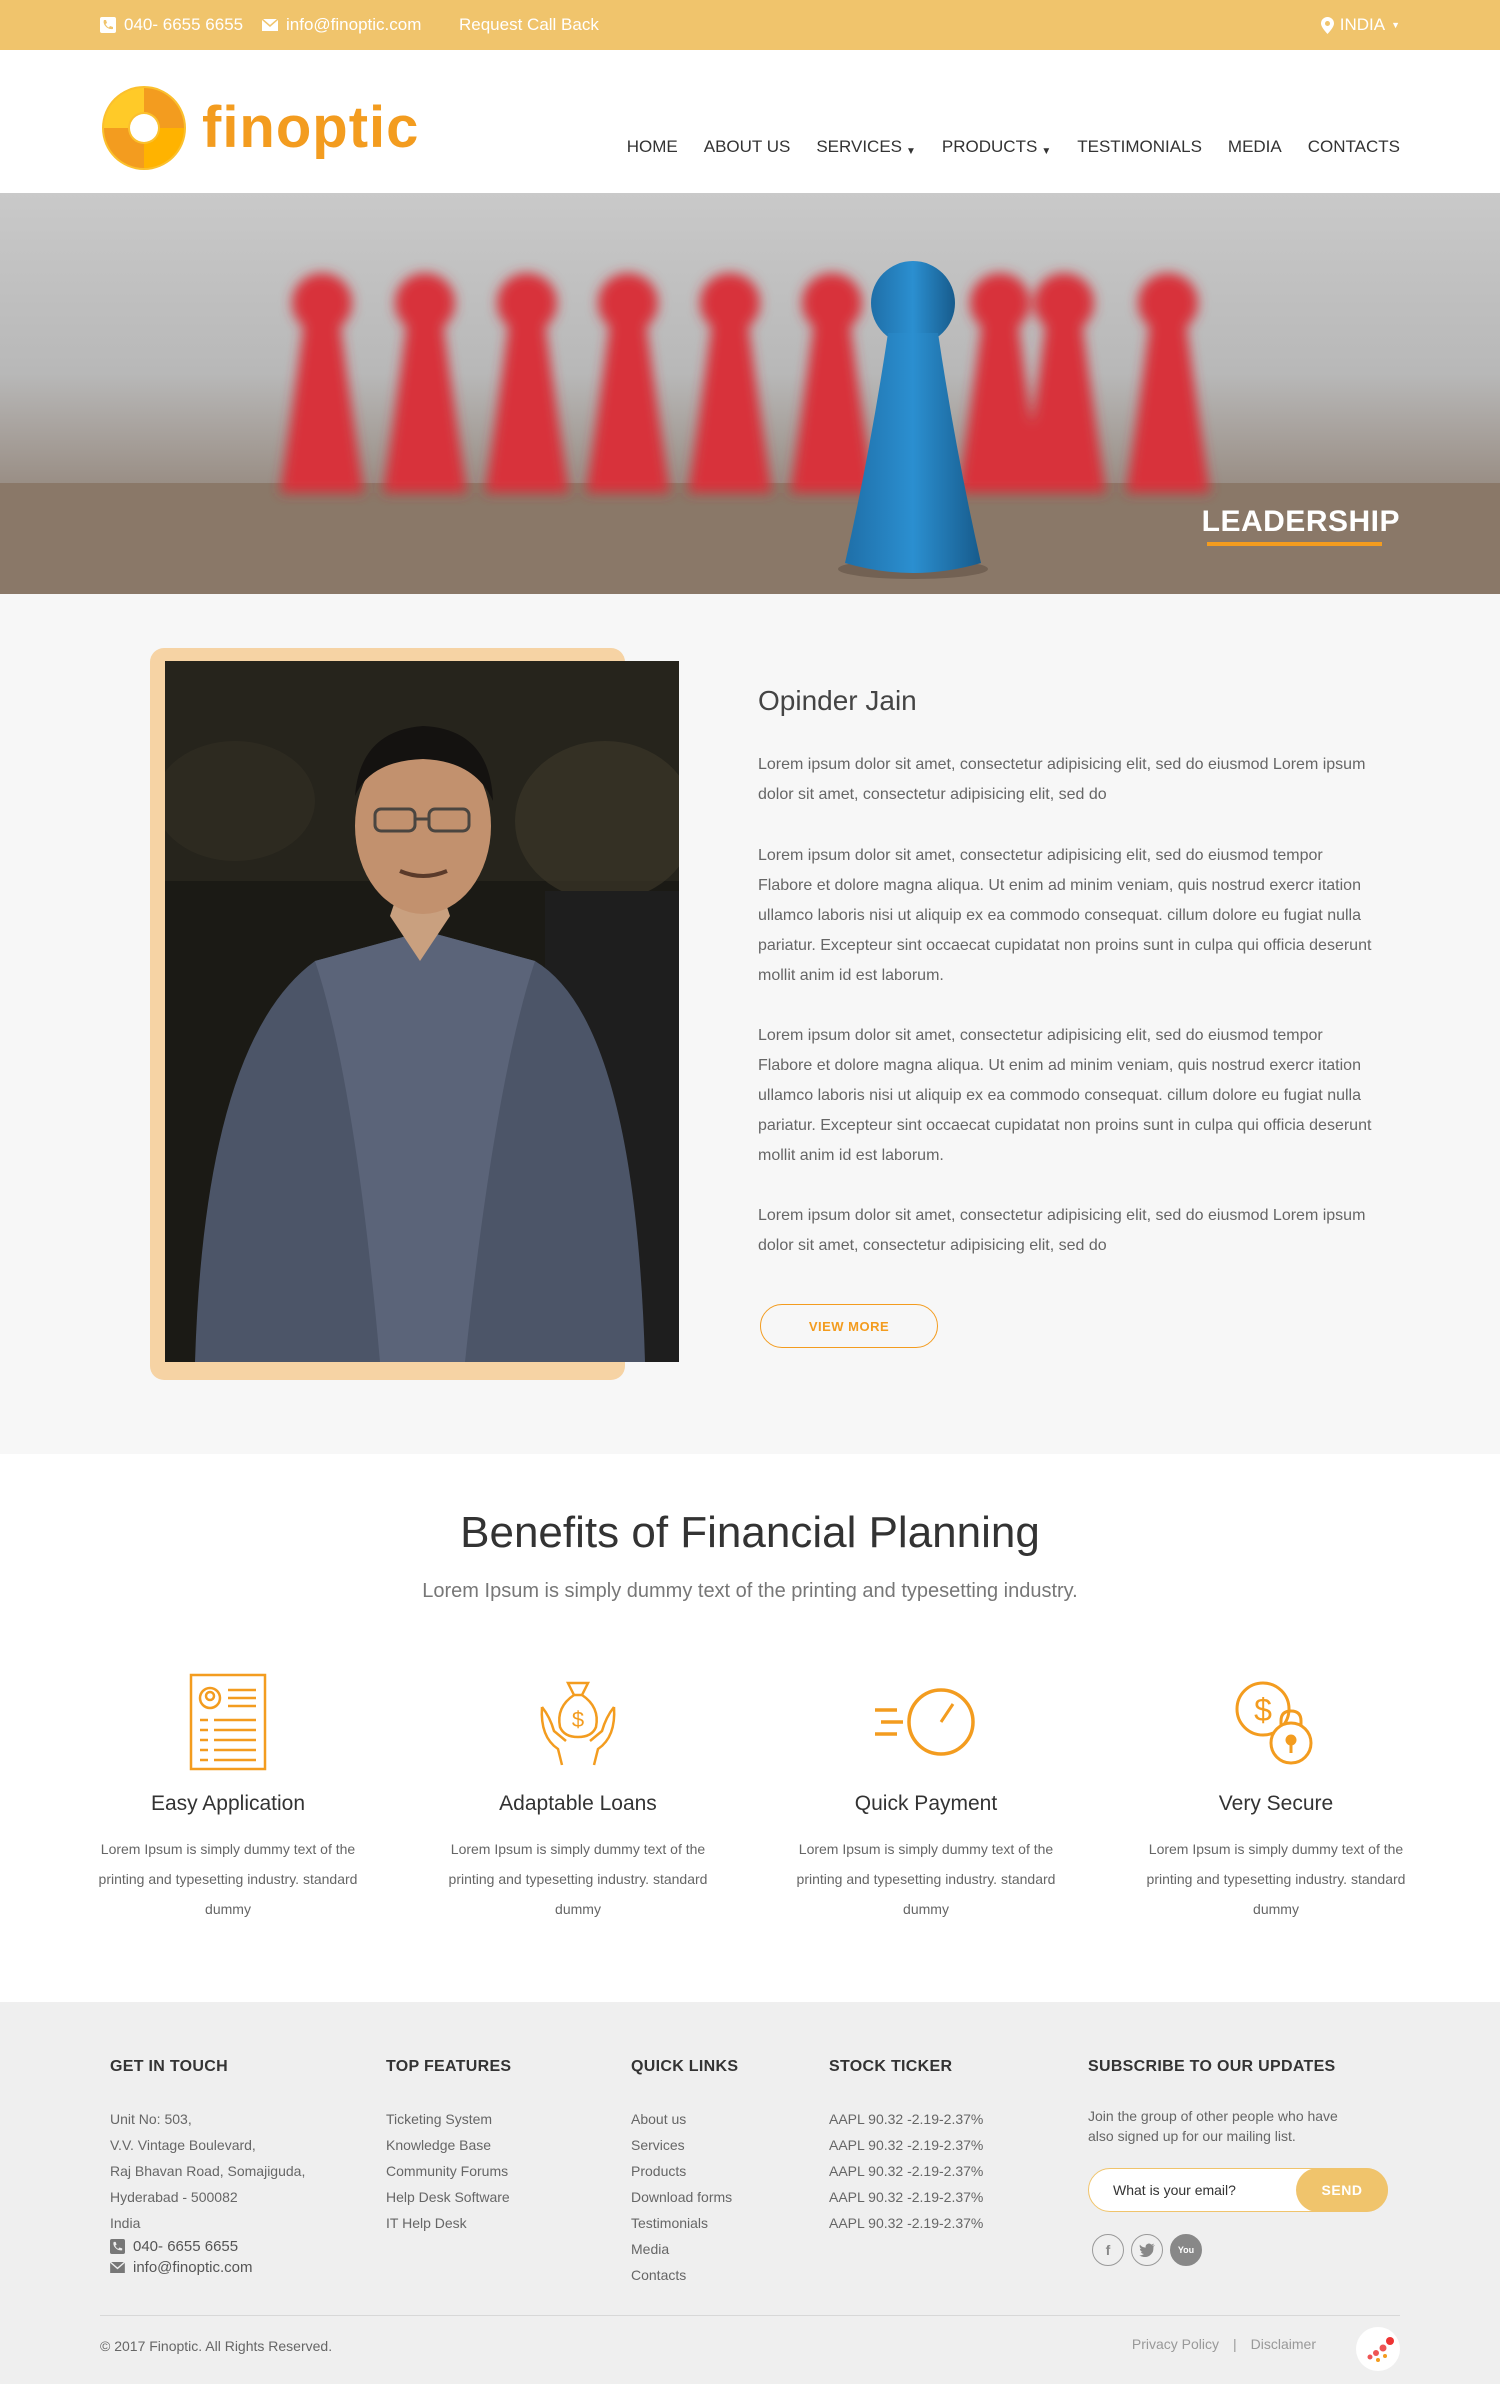 The height and width of the screenshot is (2384, 1500). I want to click on request-callback-link: Request Call Back, so click(529, 25).